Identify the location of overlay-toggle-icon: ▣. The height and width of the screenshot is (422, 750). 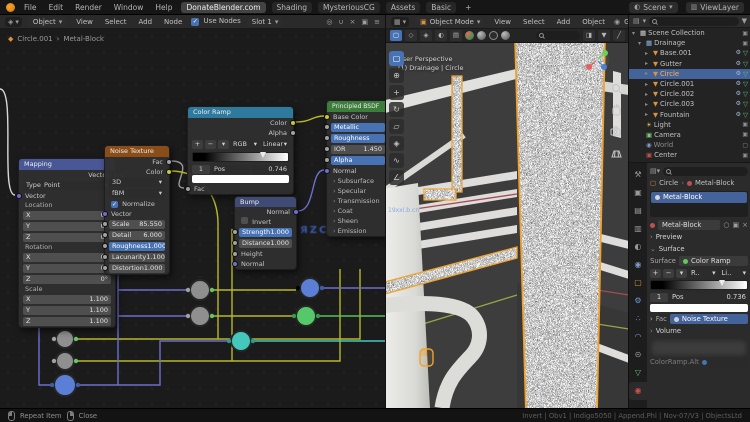
(365, 22).